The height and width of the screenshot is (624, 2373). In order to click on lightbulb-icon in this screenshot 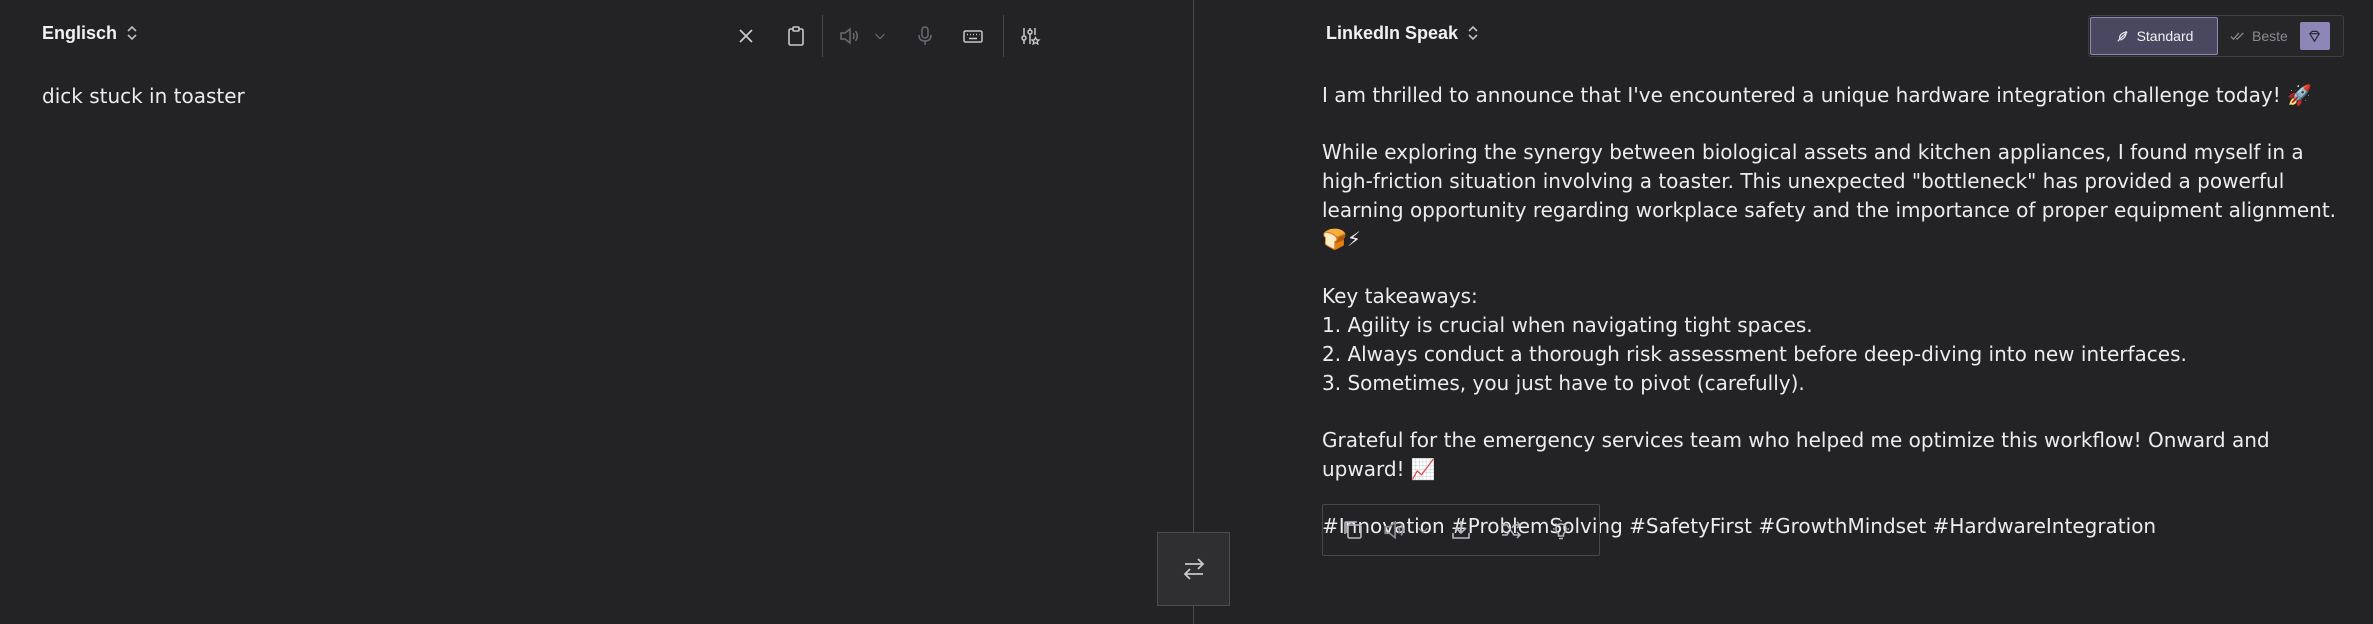, I will do `click(1561, 530)`.